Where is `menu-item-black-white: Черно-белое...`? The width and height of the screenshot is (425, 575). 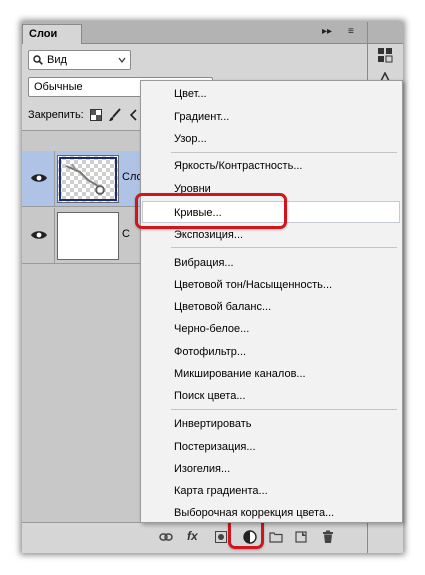 menu-item-black-white: Черно-белое... is located at coordinates (211, 329).